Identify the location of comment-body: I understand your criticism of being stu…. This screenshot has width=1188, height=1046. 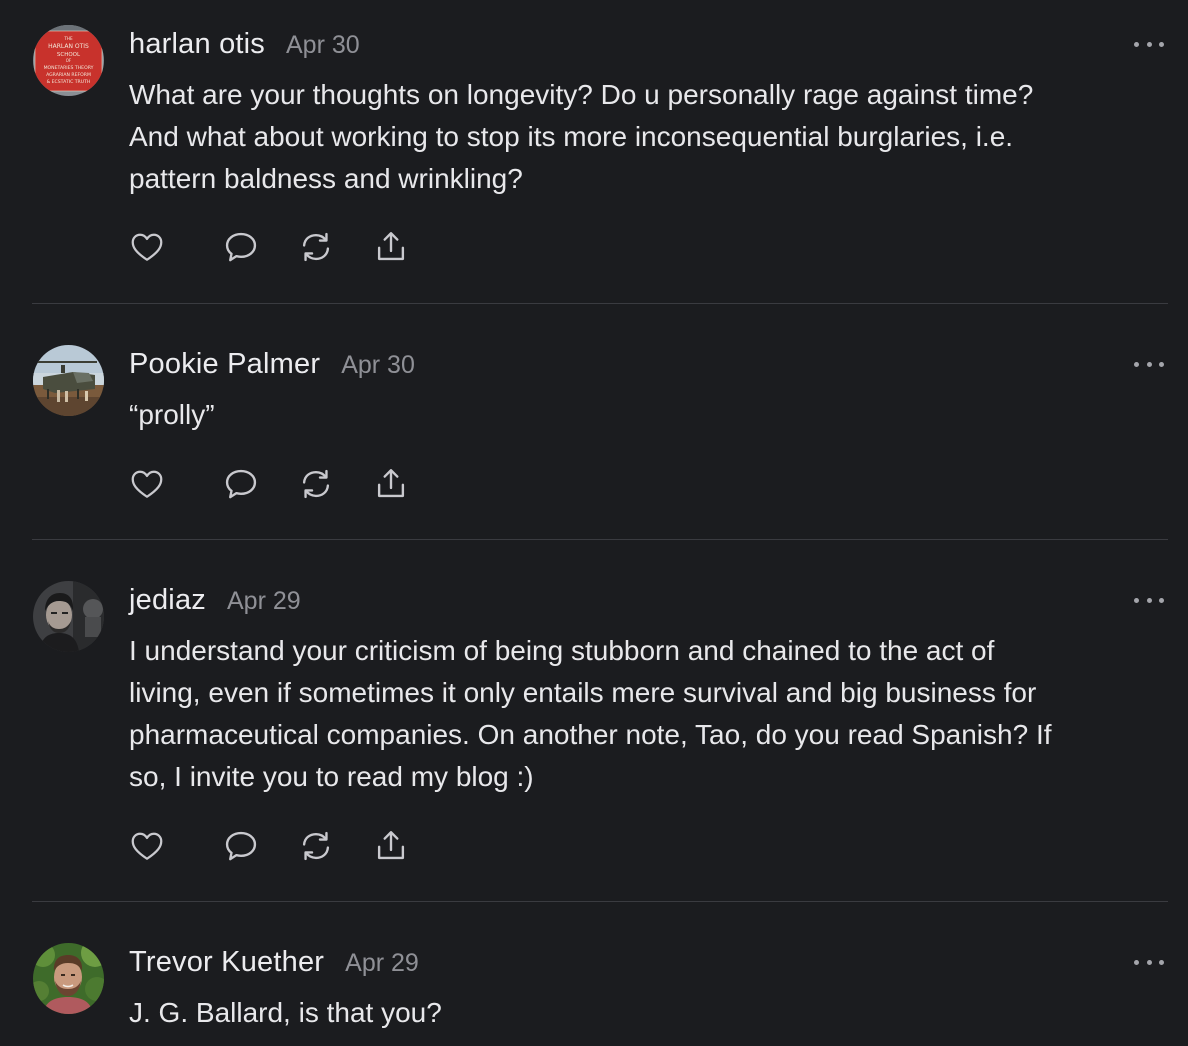
(644, 714).